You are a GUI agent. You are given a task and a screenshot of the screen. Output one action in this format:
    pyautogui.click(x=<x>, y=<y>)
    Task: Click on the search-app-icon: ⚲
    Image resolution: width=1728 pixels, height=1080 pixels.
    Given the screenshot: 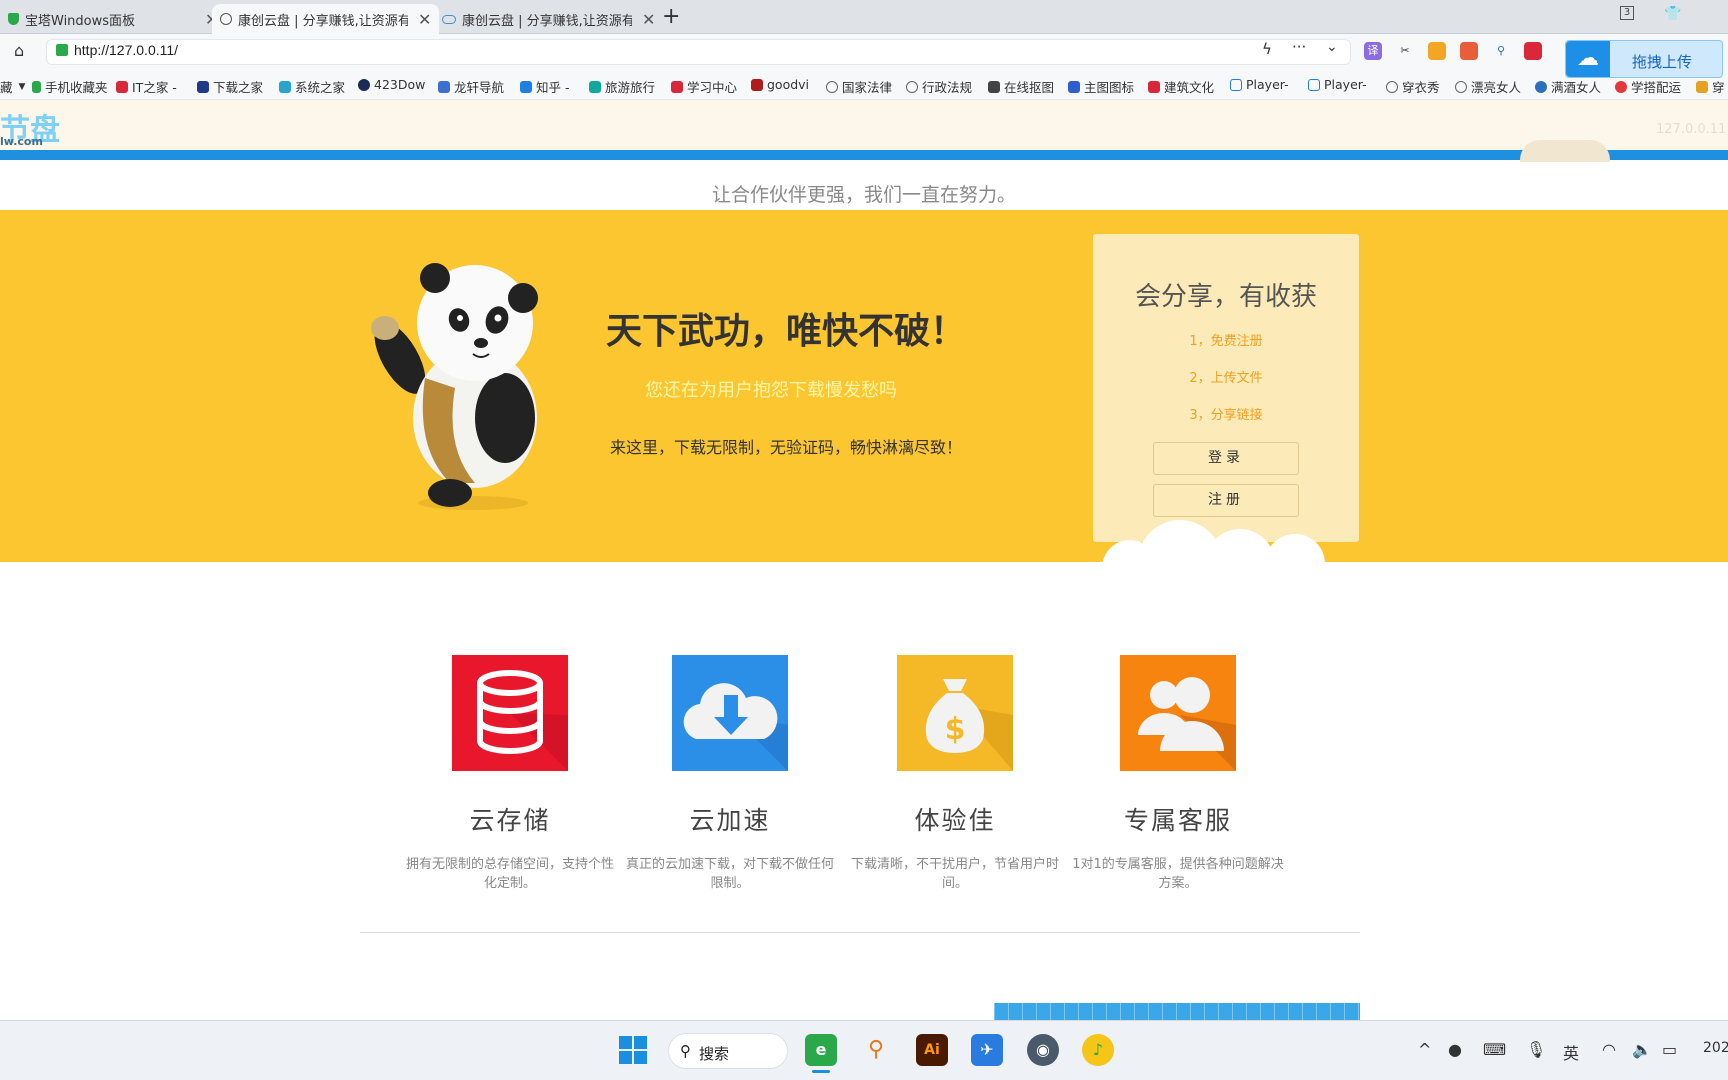 What is the action you would take?
    pyautogui.click(x=876, y=1050)
    